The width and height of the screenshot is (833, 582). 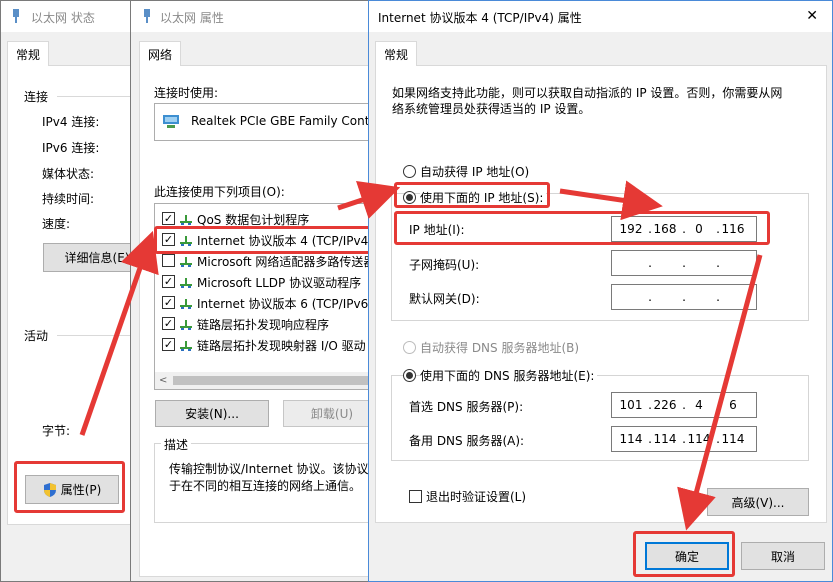 I want to click on items-label: 此连接使用下列项目(O):, so click(x=219, y=192).